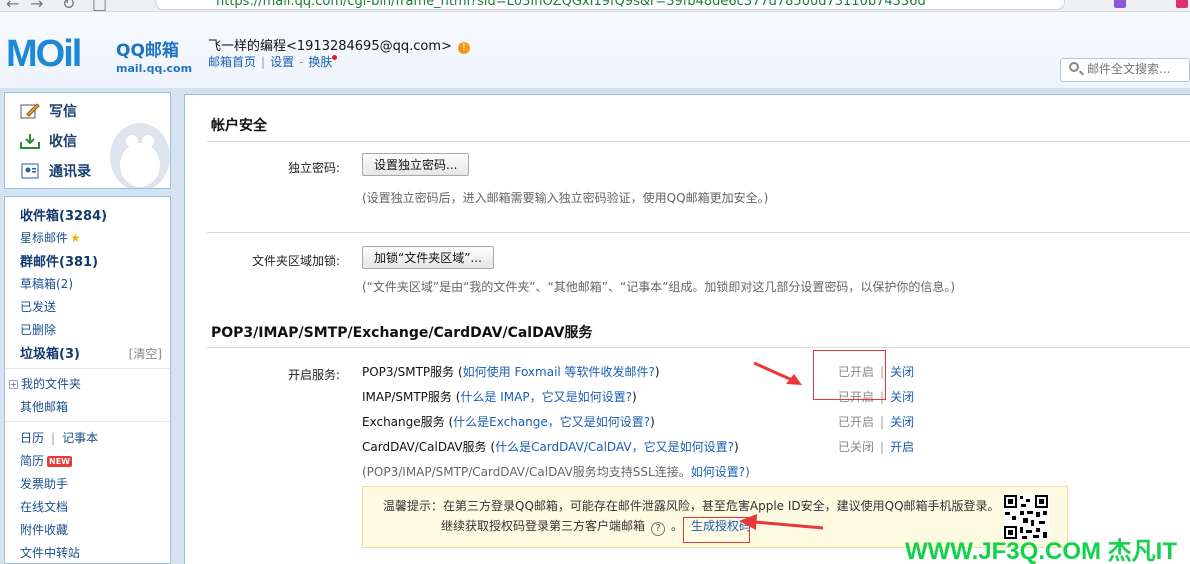  I want to click on compose-button: 写信, so click(48, 111).